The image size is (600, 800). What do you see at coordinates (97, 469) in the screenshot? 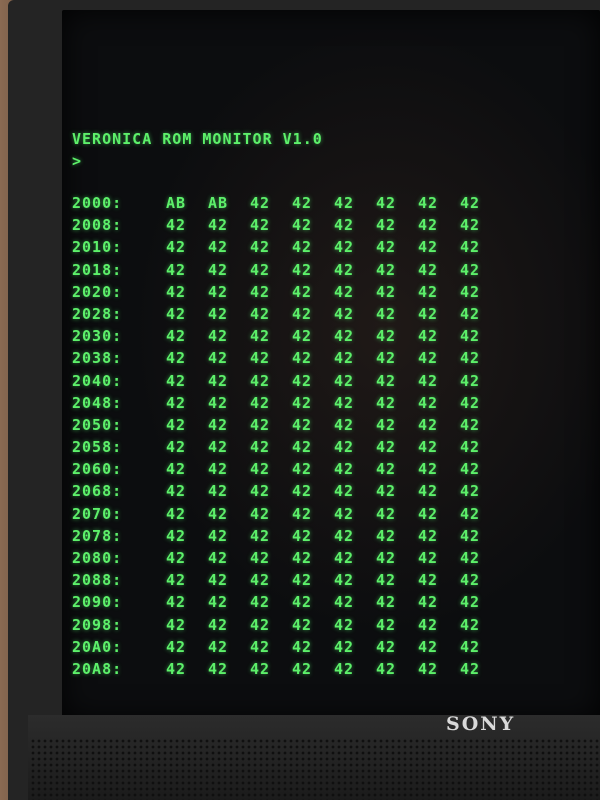
I see `memory-address: 2060:` at bounding box center [97, 469].